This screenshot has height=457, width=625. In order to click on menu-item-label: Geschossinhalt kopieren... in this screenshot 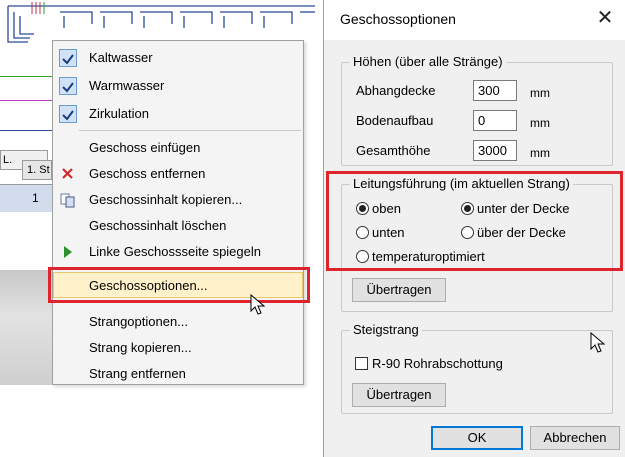, I will do `click(166, 199)`.